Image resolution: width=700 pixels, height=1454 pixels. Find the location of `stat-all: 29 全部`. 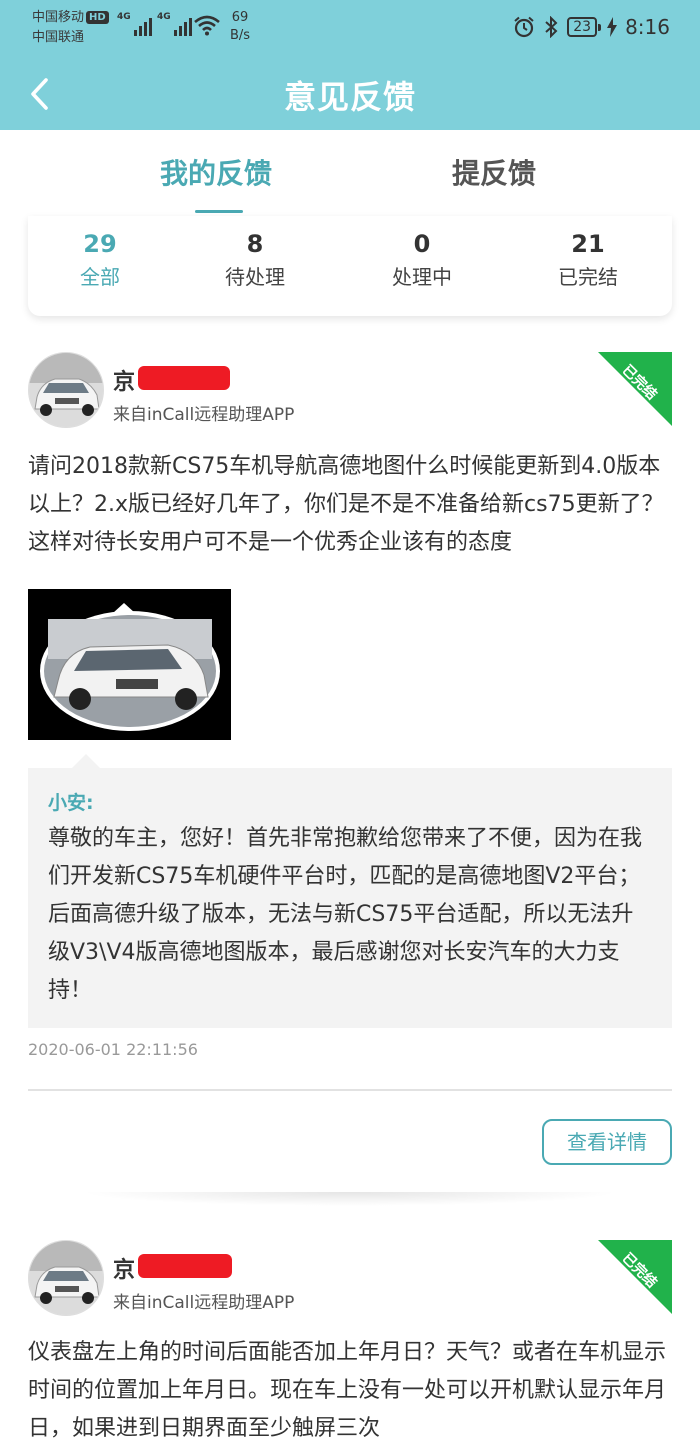

stat-all: 29 全部 is located at coordinates (100, 261).